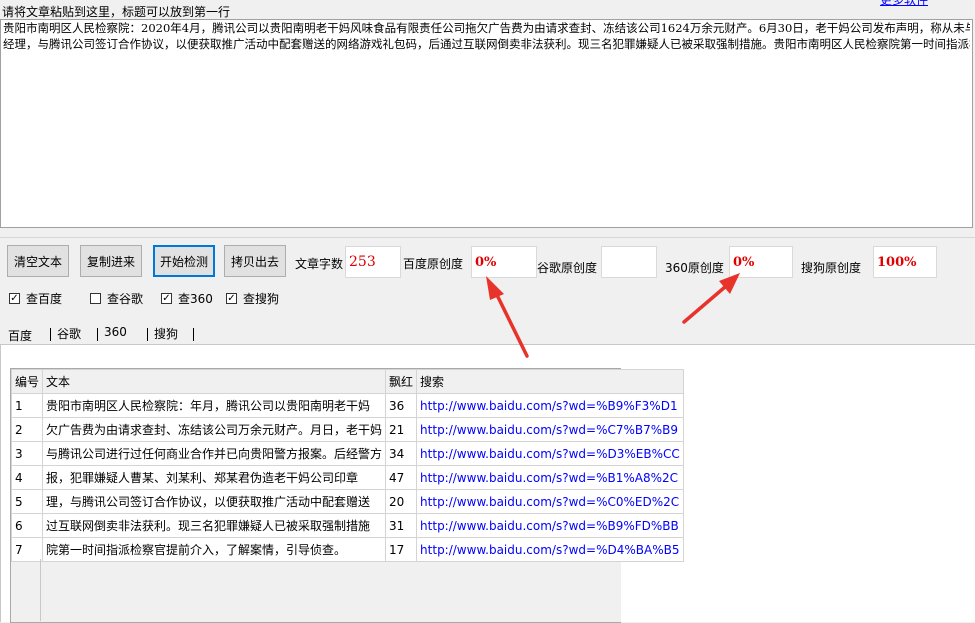 The width and height of the screenshot is (975, 623). I want to click on check-360: ✓ 查360, so click(187, 298).